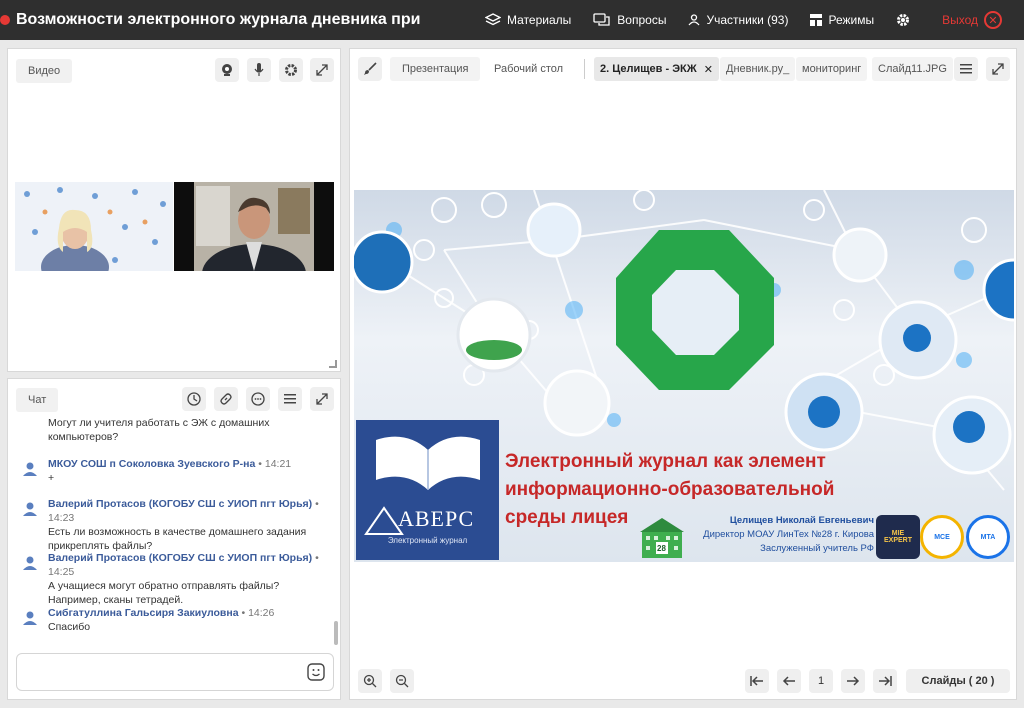  I want to click on arrow-right-icon, so click(853, 681).